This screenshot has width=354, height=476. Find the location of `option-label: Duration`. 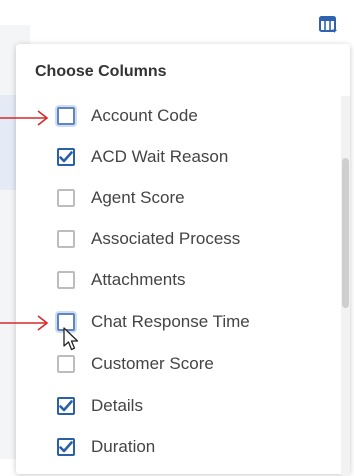

option-label: Duration is located at coordinates (123, 446).